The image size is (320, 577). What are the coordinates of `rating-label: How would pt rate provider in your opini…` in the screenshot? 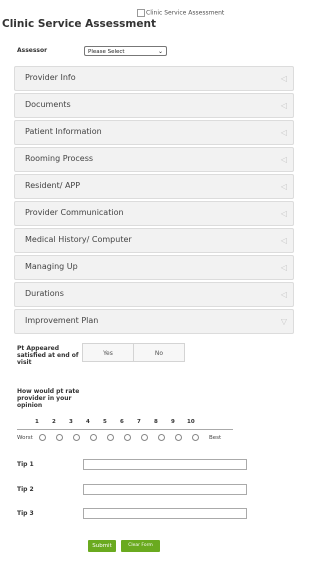 It's located at (48, 398).